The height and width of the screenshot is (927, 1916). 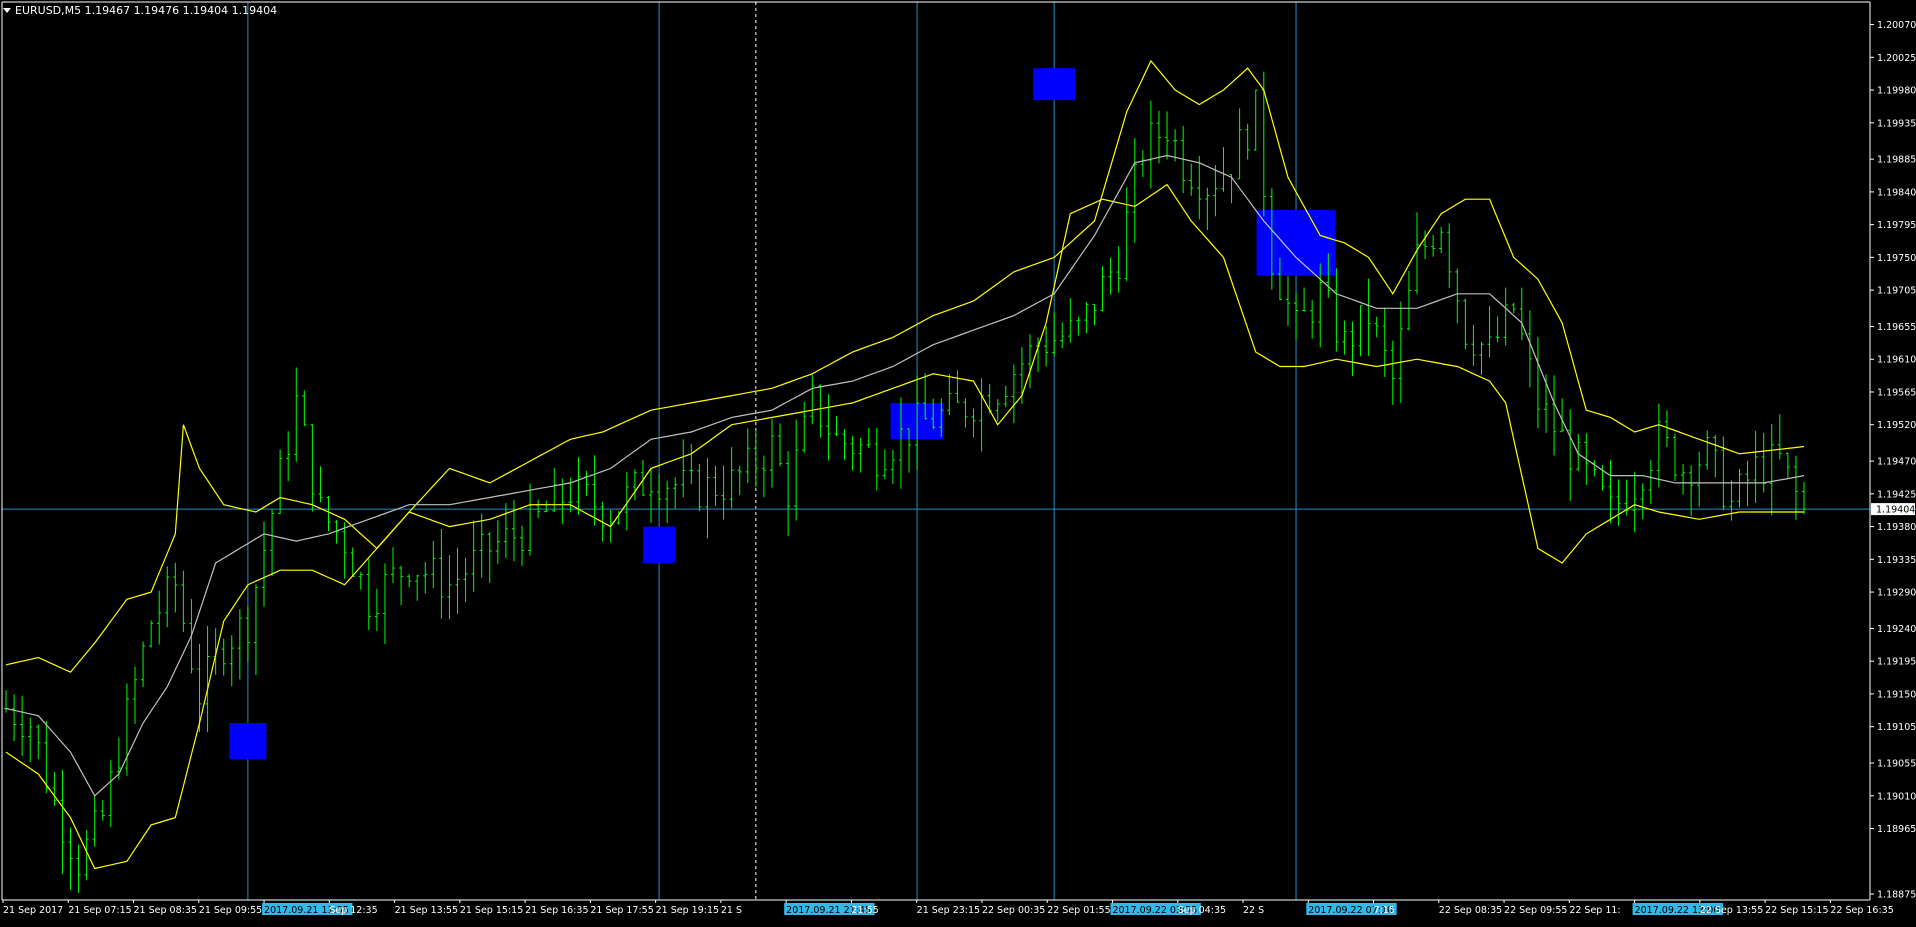 I want to click on x-tick-label-11: 21 S, so click(x=731, y=910).